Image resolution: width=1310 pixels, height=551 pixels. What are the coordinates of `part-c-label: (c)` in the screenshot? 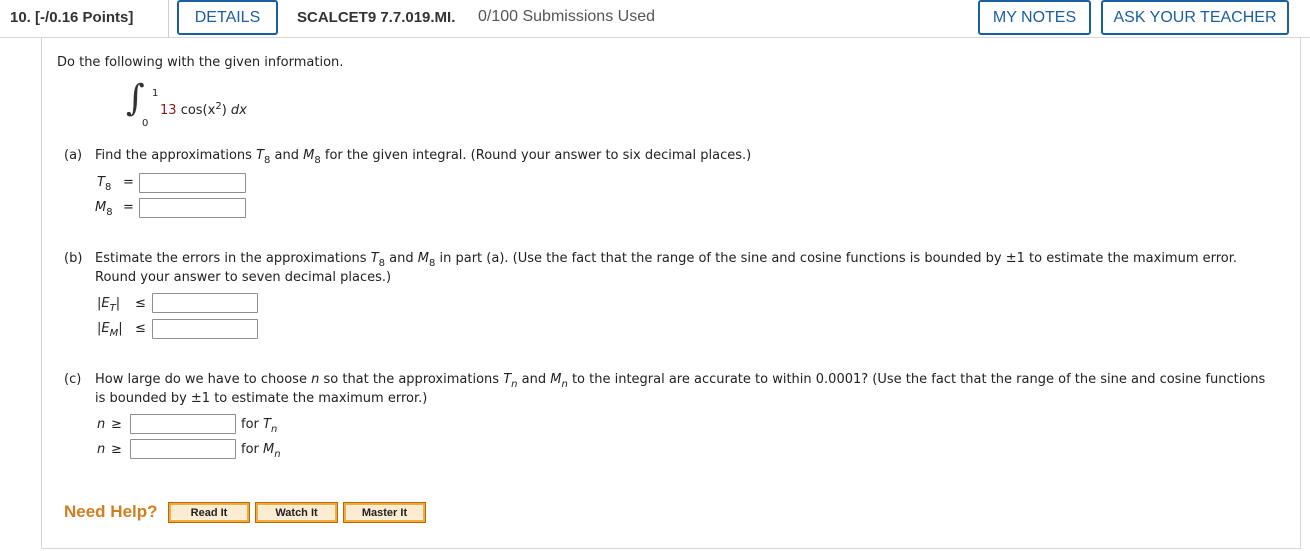 It's located at (73, 379).